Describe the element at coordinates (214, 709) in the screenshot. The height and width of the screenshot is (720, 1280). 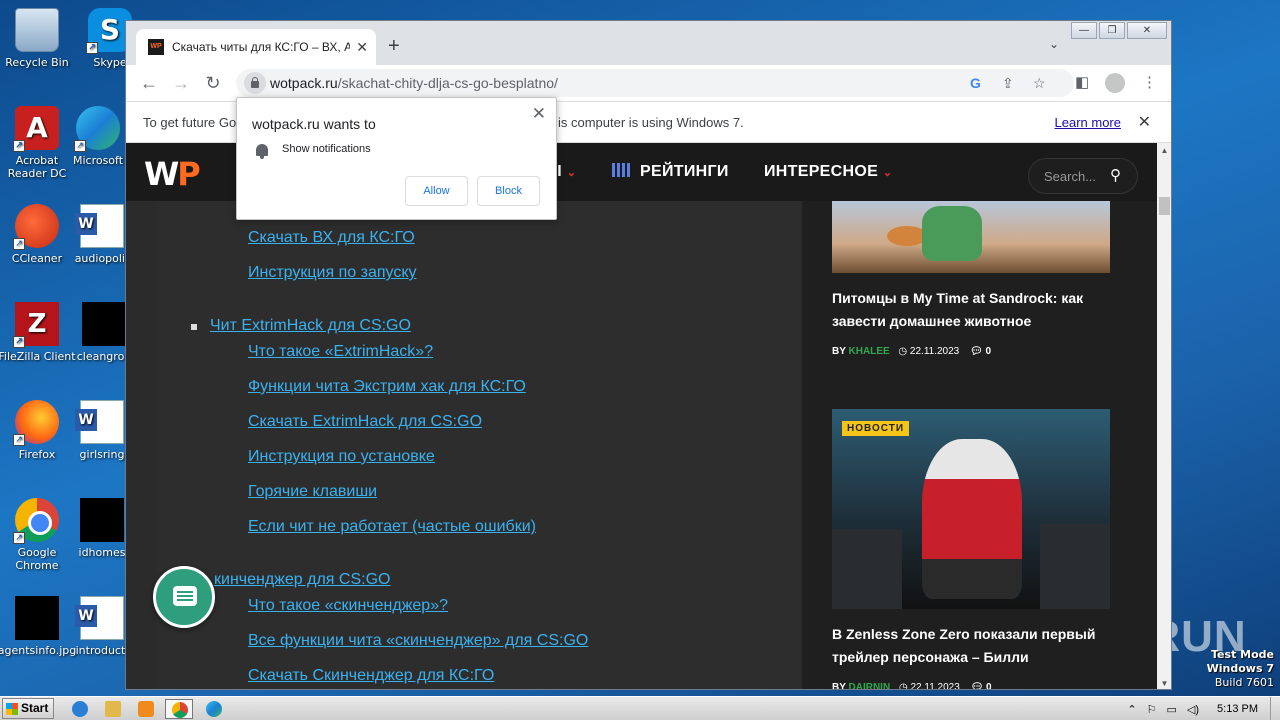
I see `taskbar-edge-icon` at that location.